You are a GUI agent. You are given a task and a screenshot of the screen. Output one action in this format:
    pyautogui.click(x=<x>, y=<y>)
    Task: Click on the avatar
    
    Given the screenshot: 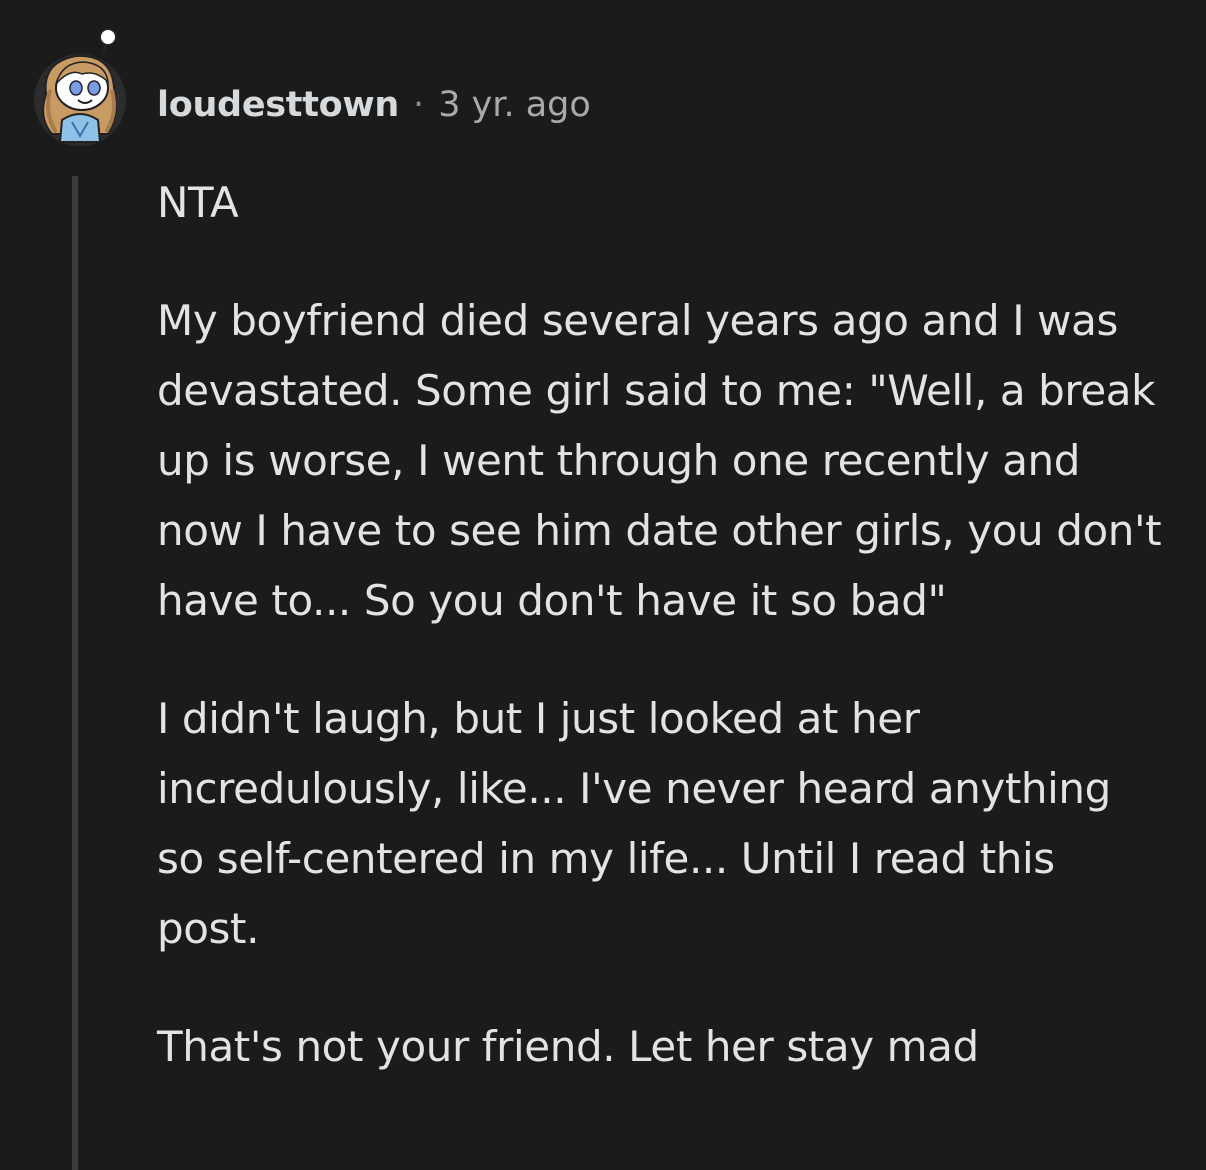 What is the action you would take?
    pyautogui.click(x=80, y=86)
    